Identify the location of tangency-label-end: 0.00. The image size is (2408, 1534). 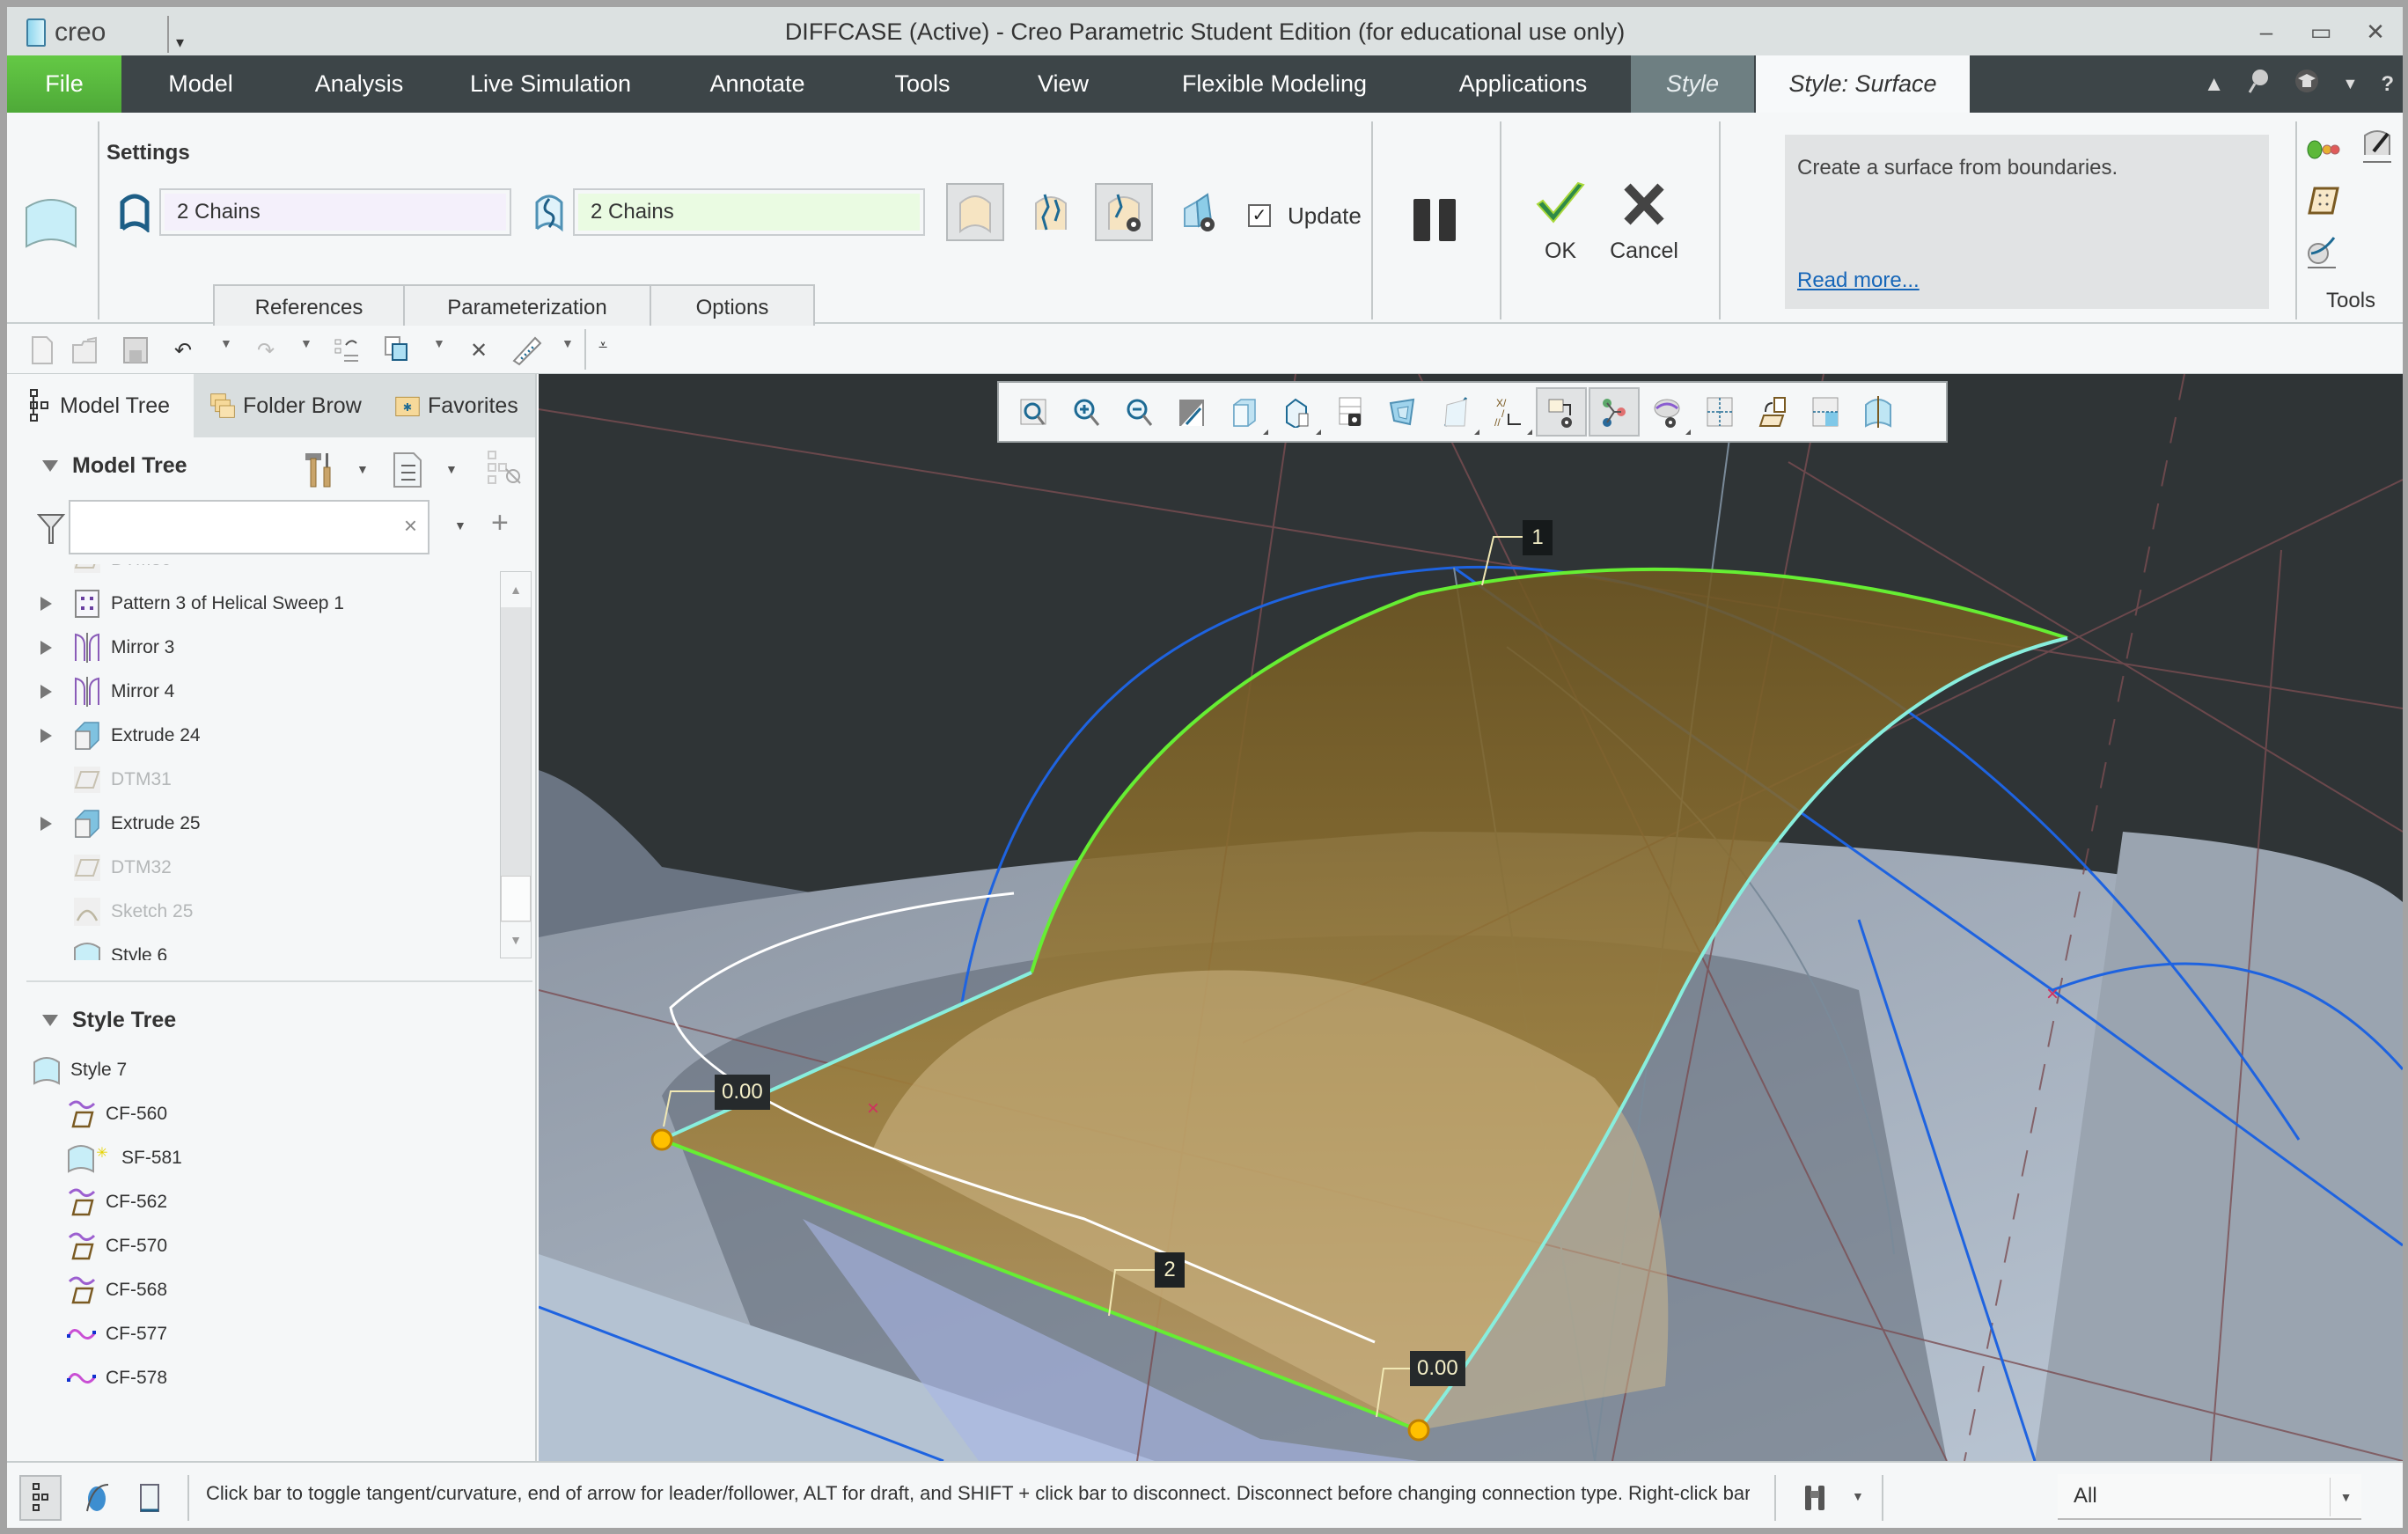
(1437, 1369).